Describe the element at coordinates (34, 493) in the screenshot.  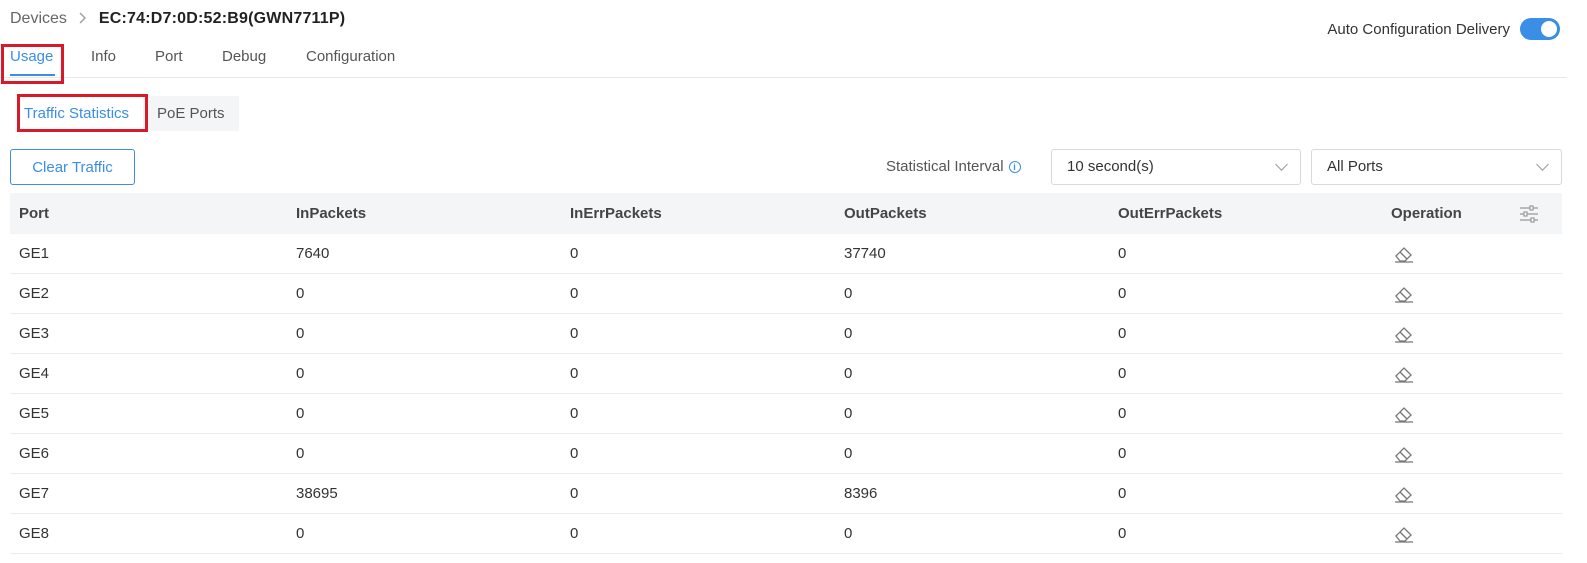
I see `cell-port: GE7` at that location.